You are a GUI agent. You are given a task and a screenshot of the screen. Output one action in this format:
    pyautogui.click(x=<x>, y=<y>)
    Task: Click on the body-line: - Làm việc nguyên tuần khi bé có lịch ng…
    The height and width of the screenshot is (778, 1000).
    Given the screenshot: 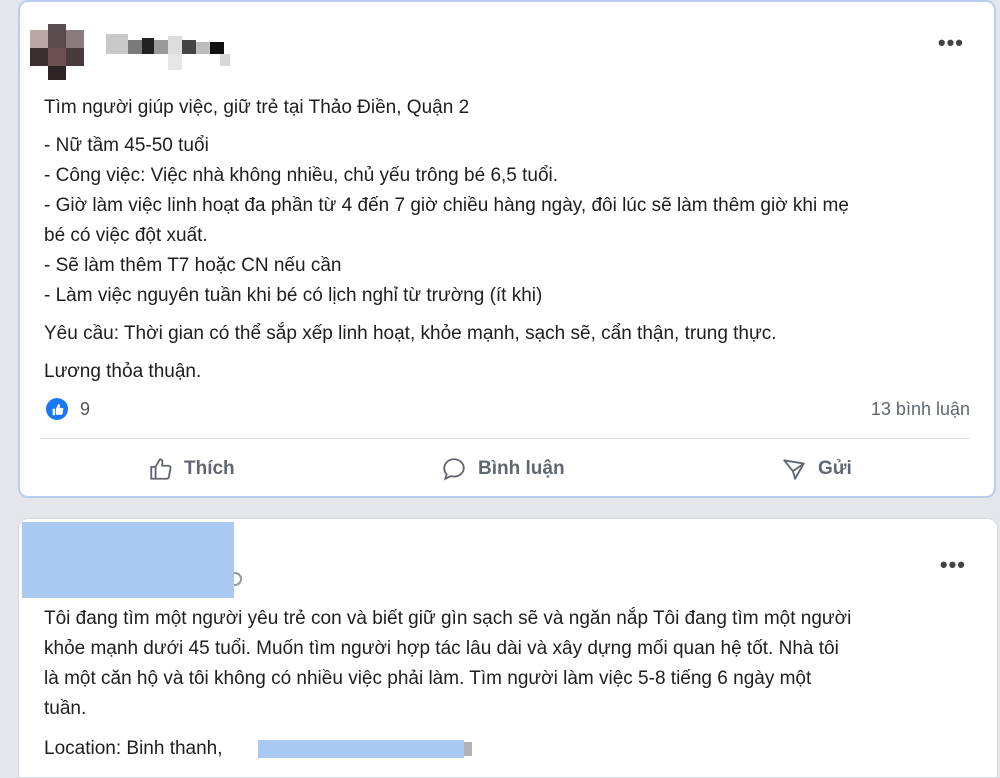 What is the action you would take?
    pyautogui.click(x=293, y=295)
    